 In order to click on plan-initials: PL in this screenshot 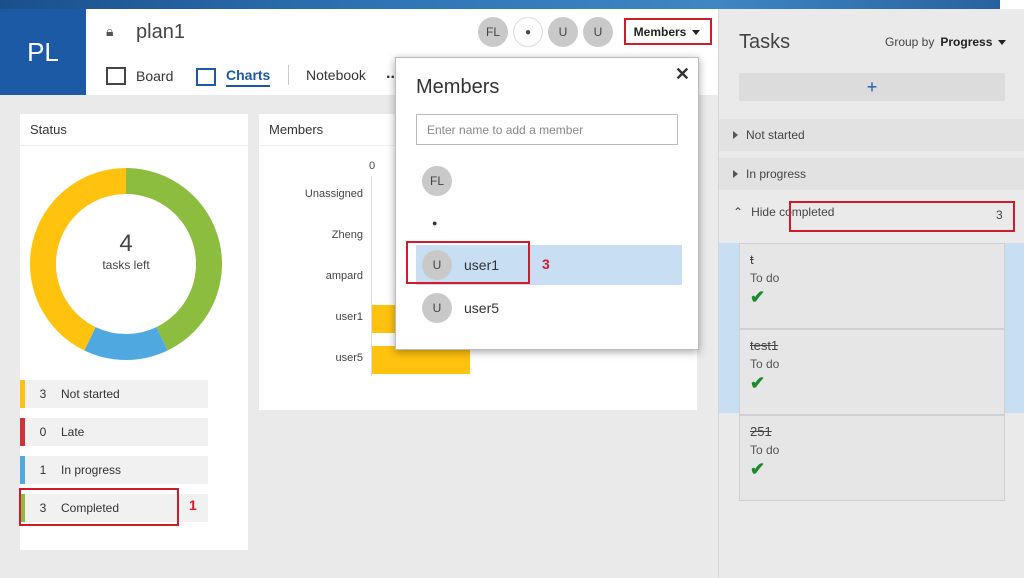, I will do `click(43, 51)`.